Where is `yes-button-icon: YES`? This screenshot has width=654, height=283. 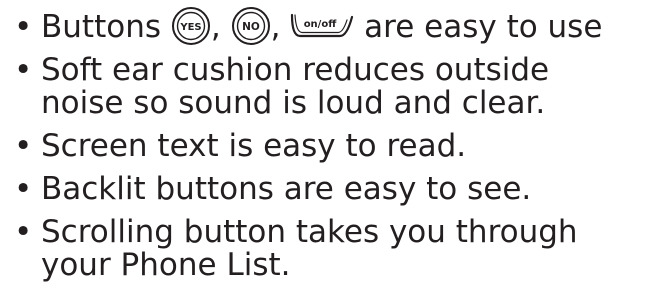 yes-button-icon: YES is located at coordinates (191, 26).